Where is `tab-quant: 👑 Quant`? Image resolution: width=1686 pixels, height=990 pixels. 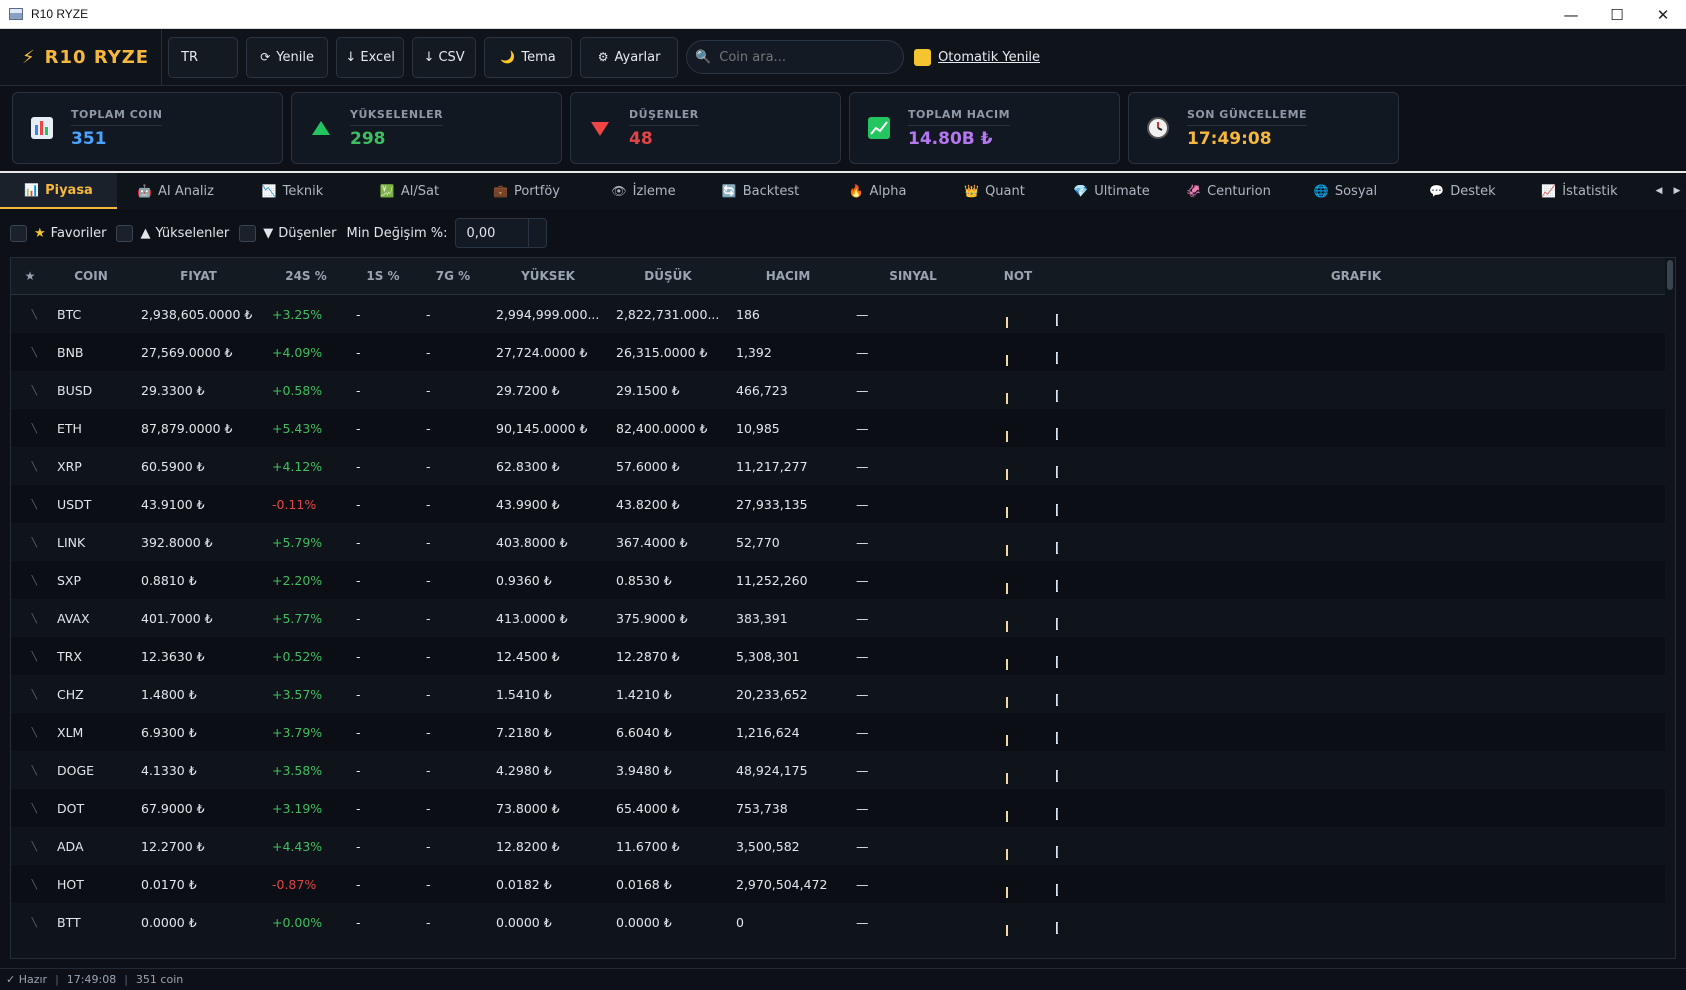 tab-quant: 👑 Quant is located at coordinates (994, 191).